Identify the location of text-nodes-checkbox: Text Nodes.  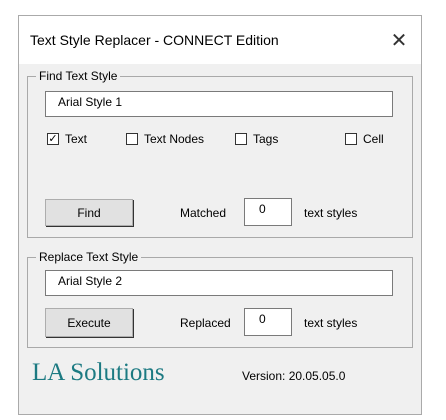
(165, 139).